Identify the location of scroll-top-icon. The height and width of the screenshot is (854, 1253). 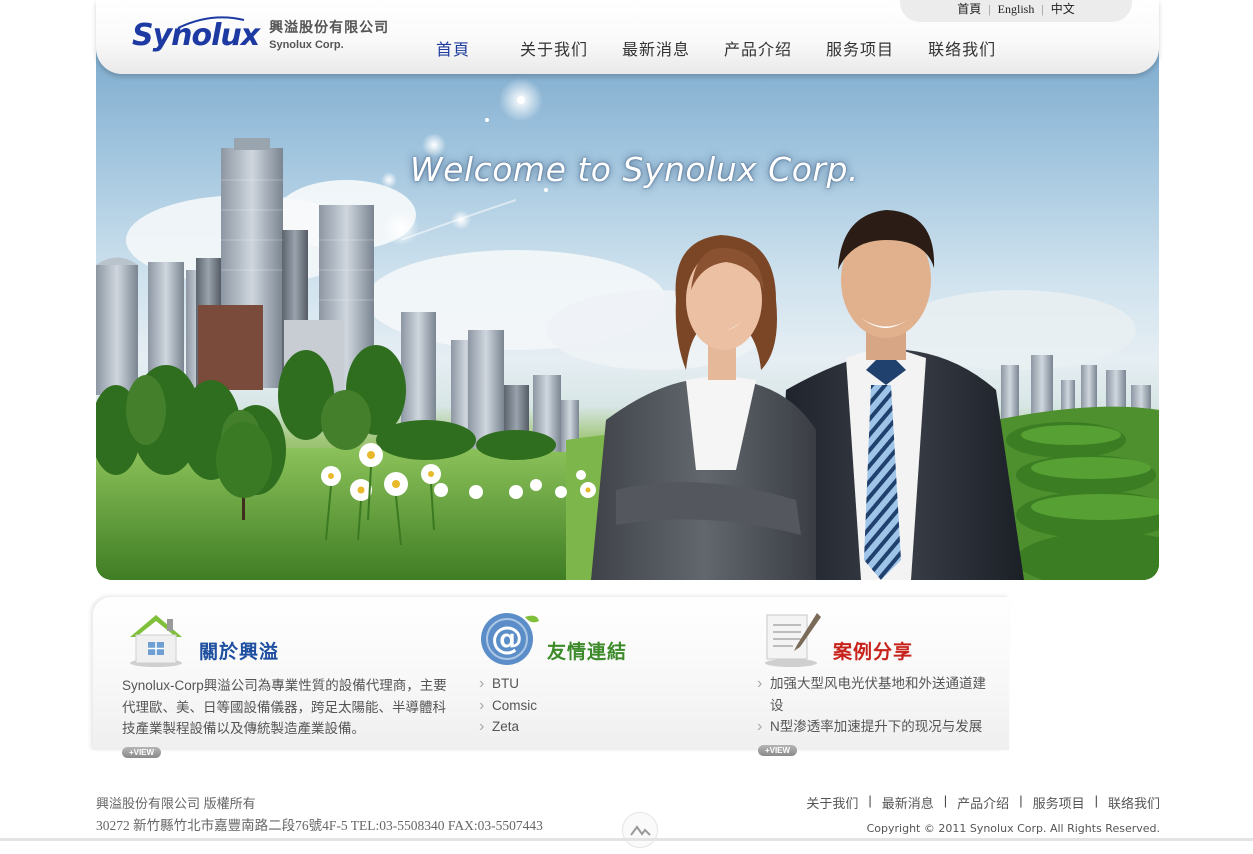
(640, 830).